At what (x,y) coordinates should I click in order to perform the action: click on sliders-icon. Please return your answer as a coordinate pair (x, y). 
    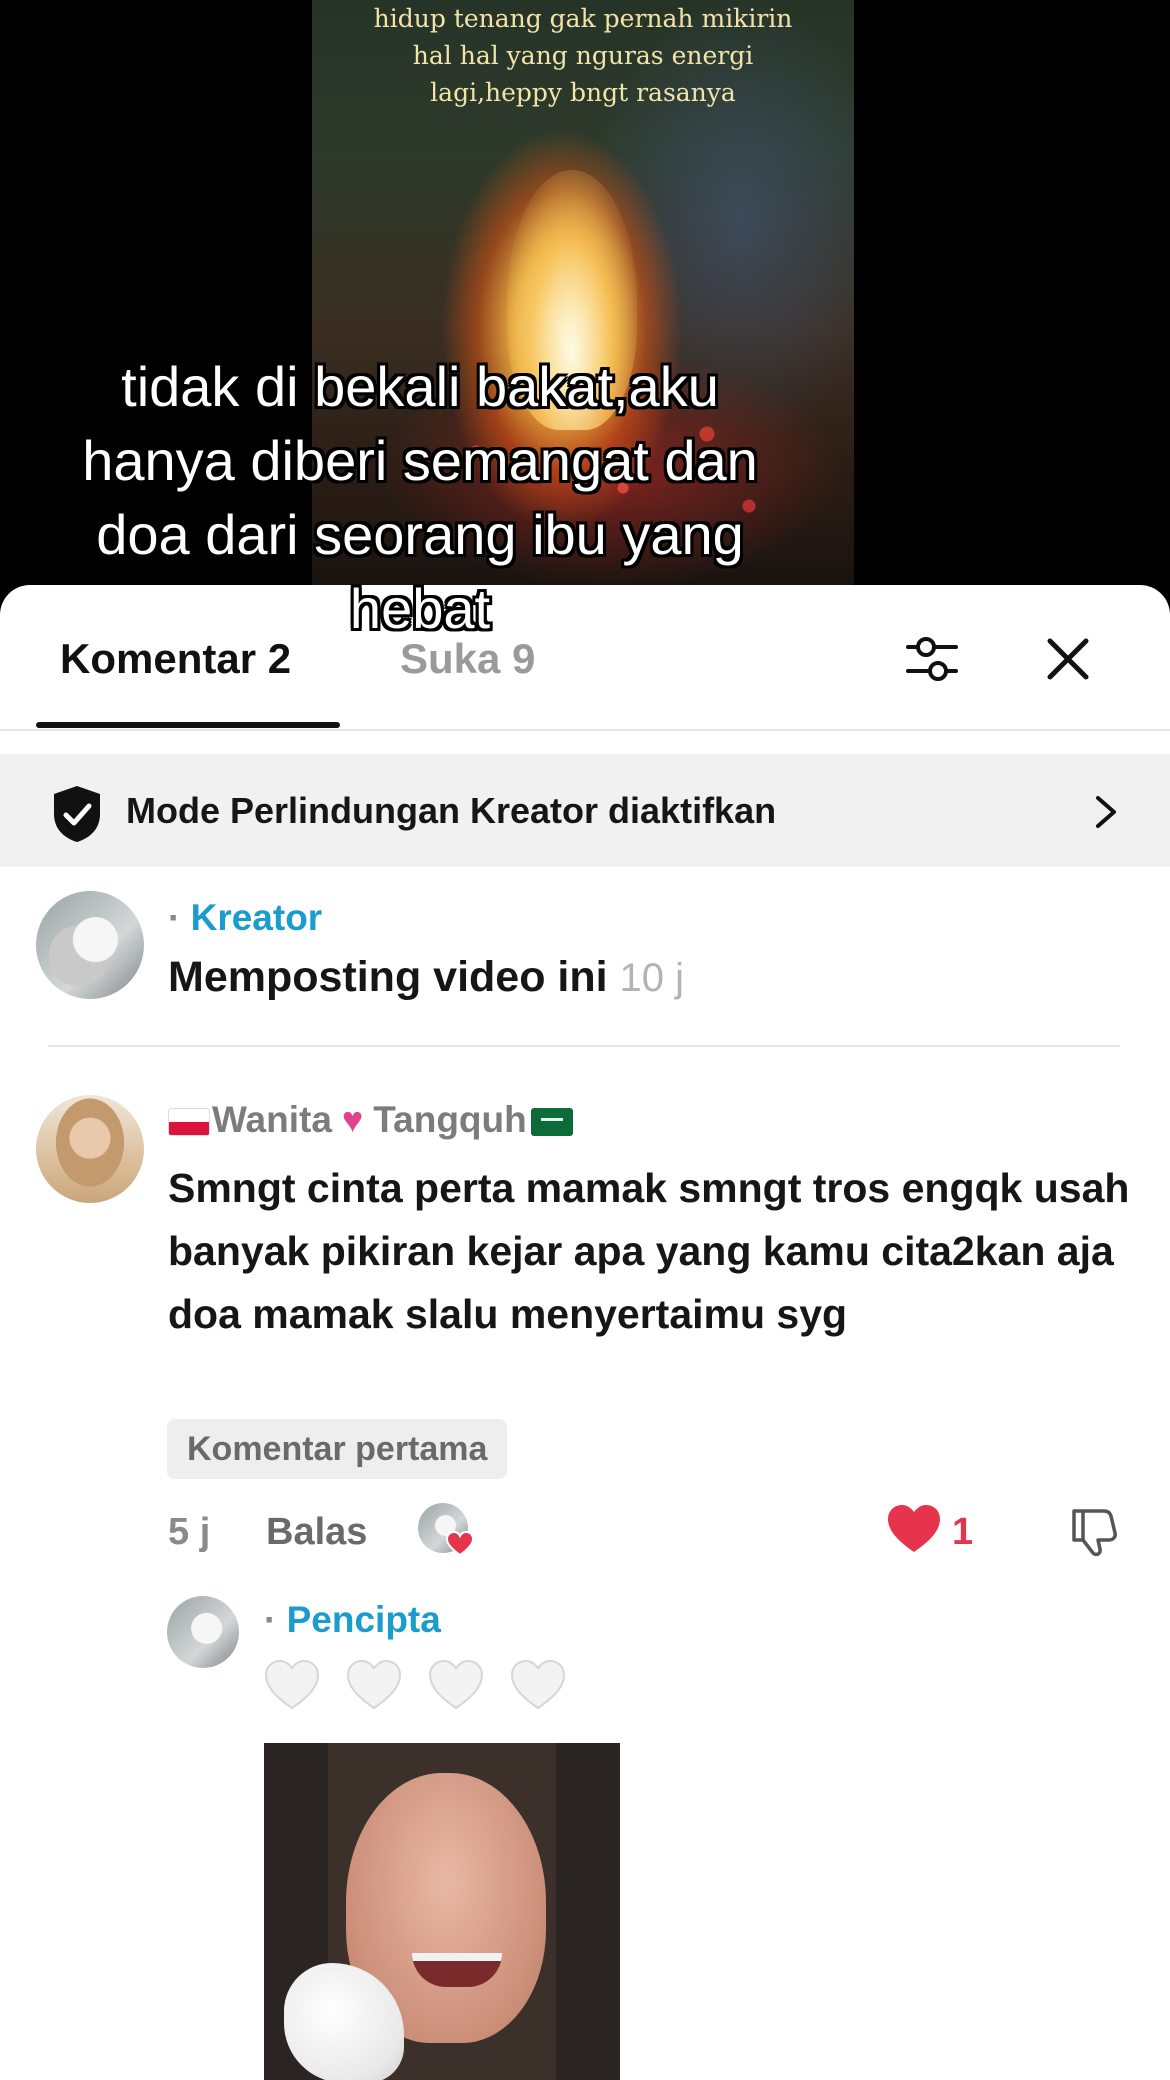
    Looking at the image, I should click on (932, 659).